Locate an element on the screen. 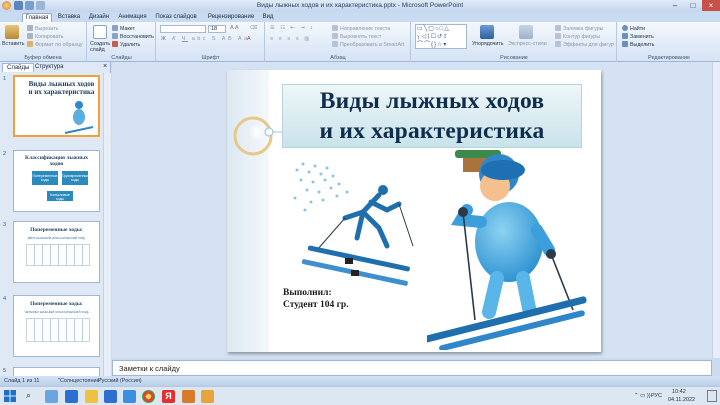 Image resolution: width=720 pixels, height=405 pixels. shapes-gallery: ▭╲▢○□△ ╮◁⟨☐↺⇧ ⌒⌒{}☆▾ is located at coordinates (441, 36).